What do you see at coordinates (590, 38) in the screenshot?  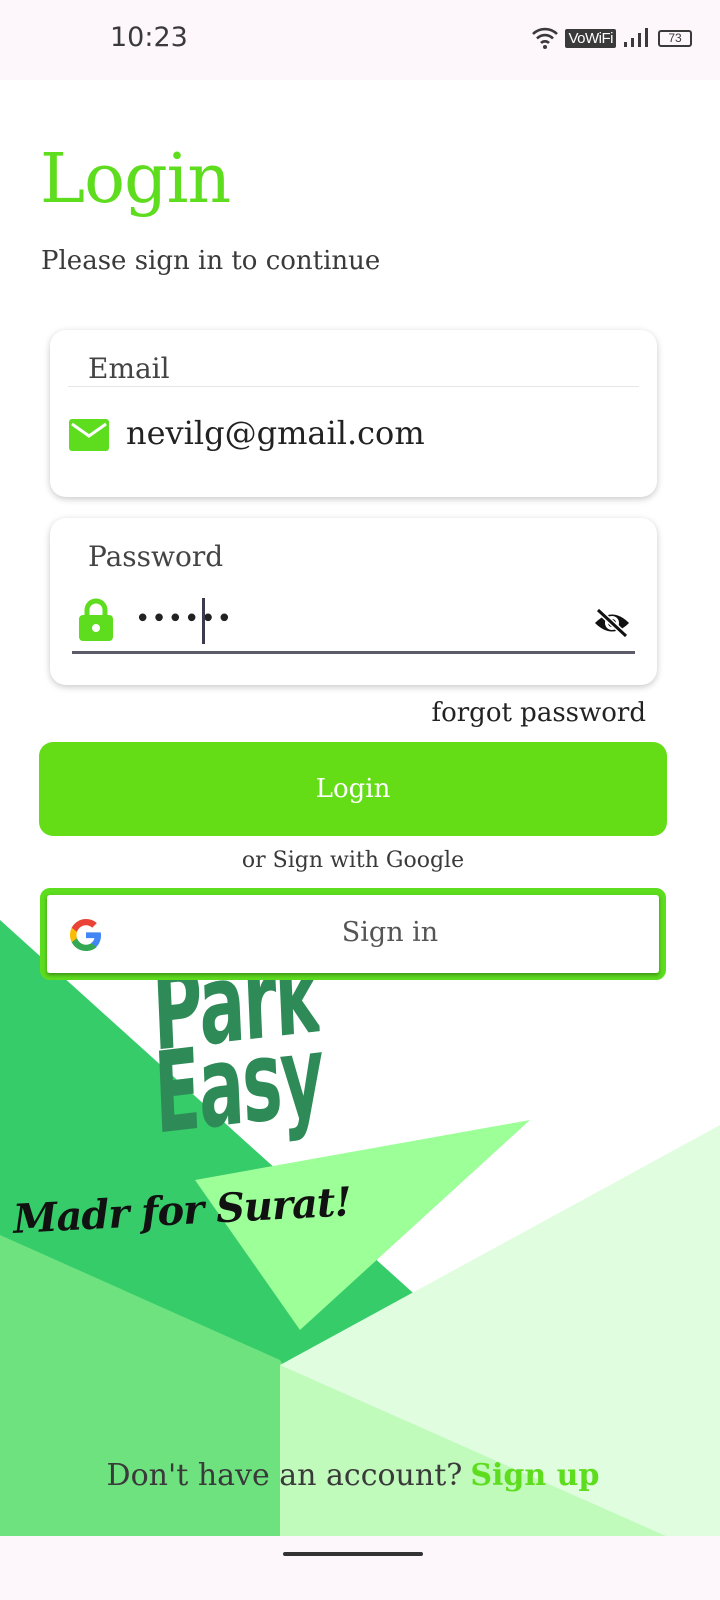 I see `vowifi-badge: VoWiFi` at bounding box center [590, 38].